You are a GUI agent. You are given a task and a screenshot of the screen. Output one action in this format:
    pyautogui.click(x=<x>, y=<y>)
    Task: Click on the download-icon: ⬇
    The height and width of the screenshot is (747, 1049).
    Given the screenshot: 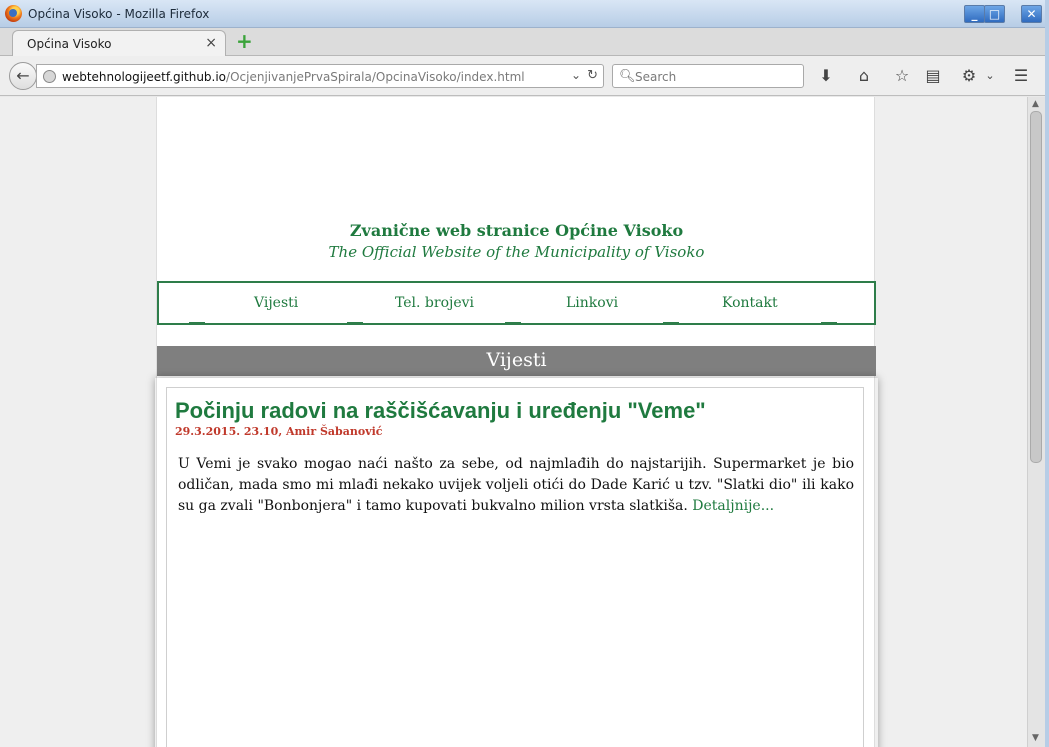 What is the action you would take?
    pyautogui.click(x=826, y=75)
    